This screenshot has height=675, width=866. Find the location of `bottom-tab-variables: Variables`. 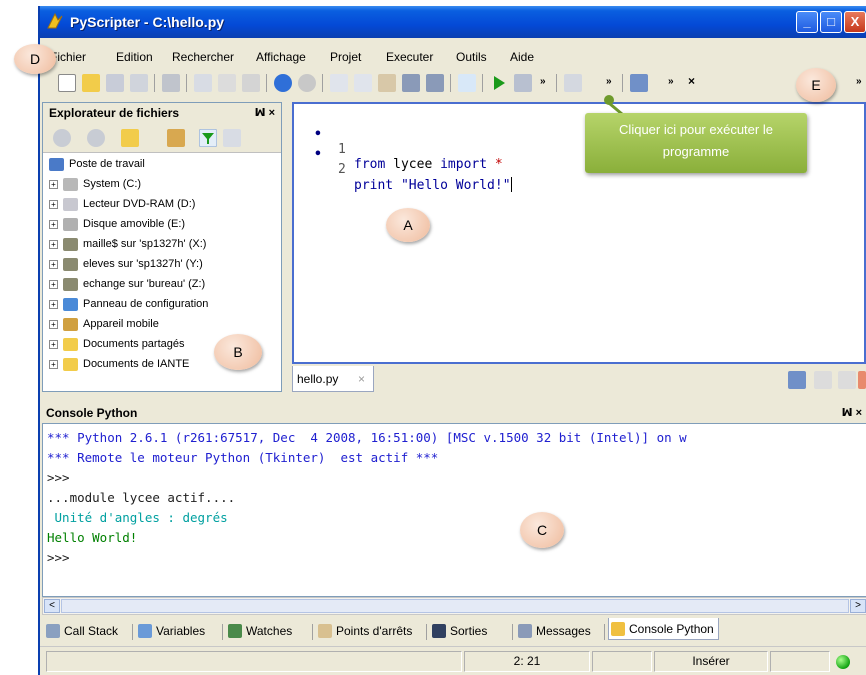

bottom-tab-variables: Variables is located at coordinates (172, 631).